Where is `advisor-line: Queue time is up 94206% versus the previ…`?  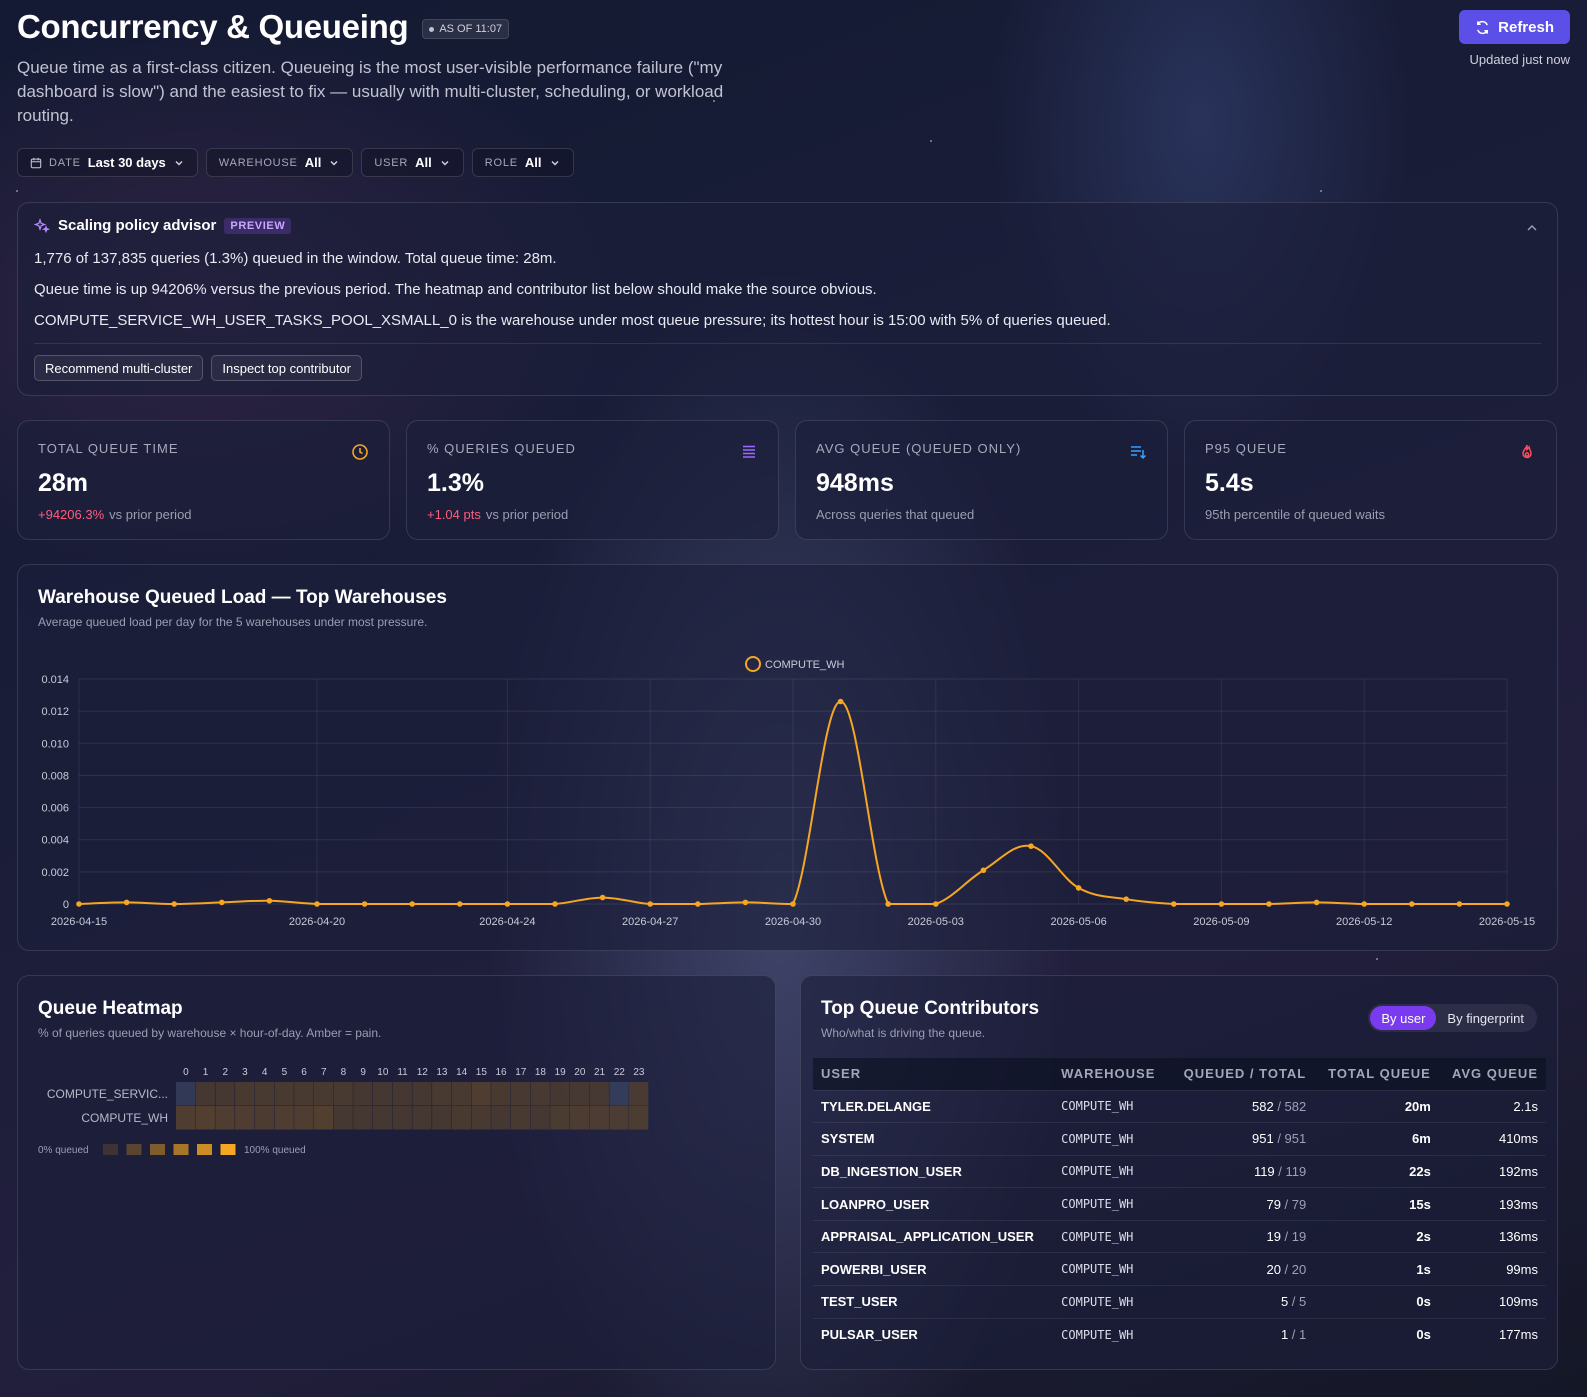
advisor-line: Queue time is up 94206% versus the previ… is located at coordinates (455, 289).